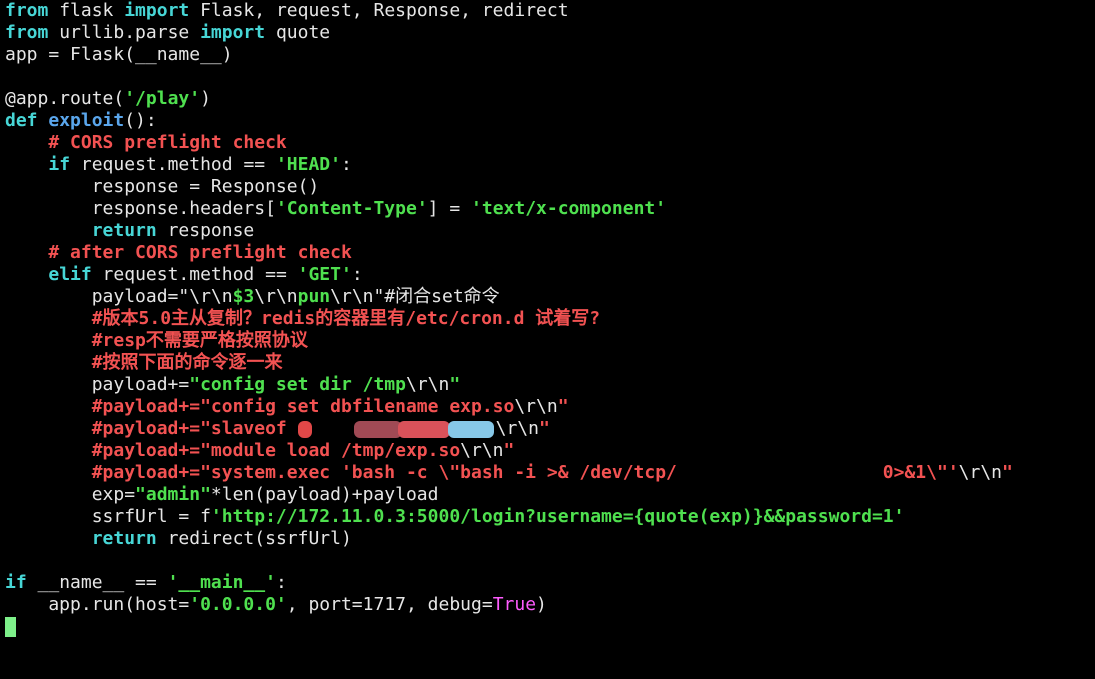 Image resolution: width=1095 pixels, height=679 pixels. Describe the element at coordinates (140, 120) in the screenshot. I see `code-text: ():` at that location.